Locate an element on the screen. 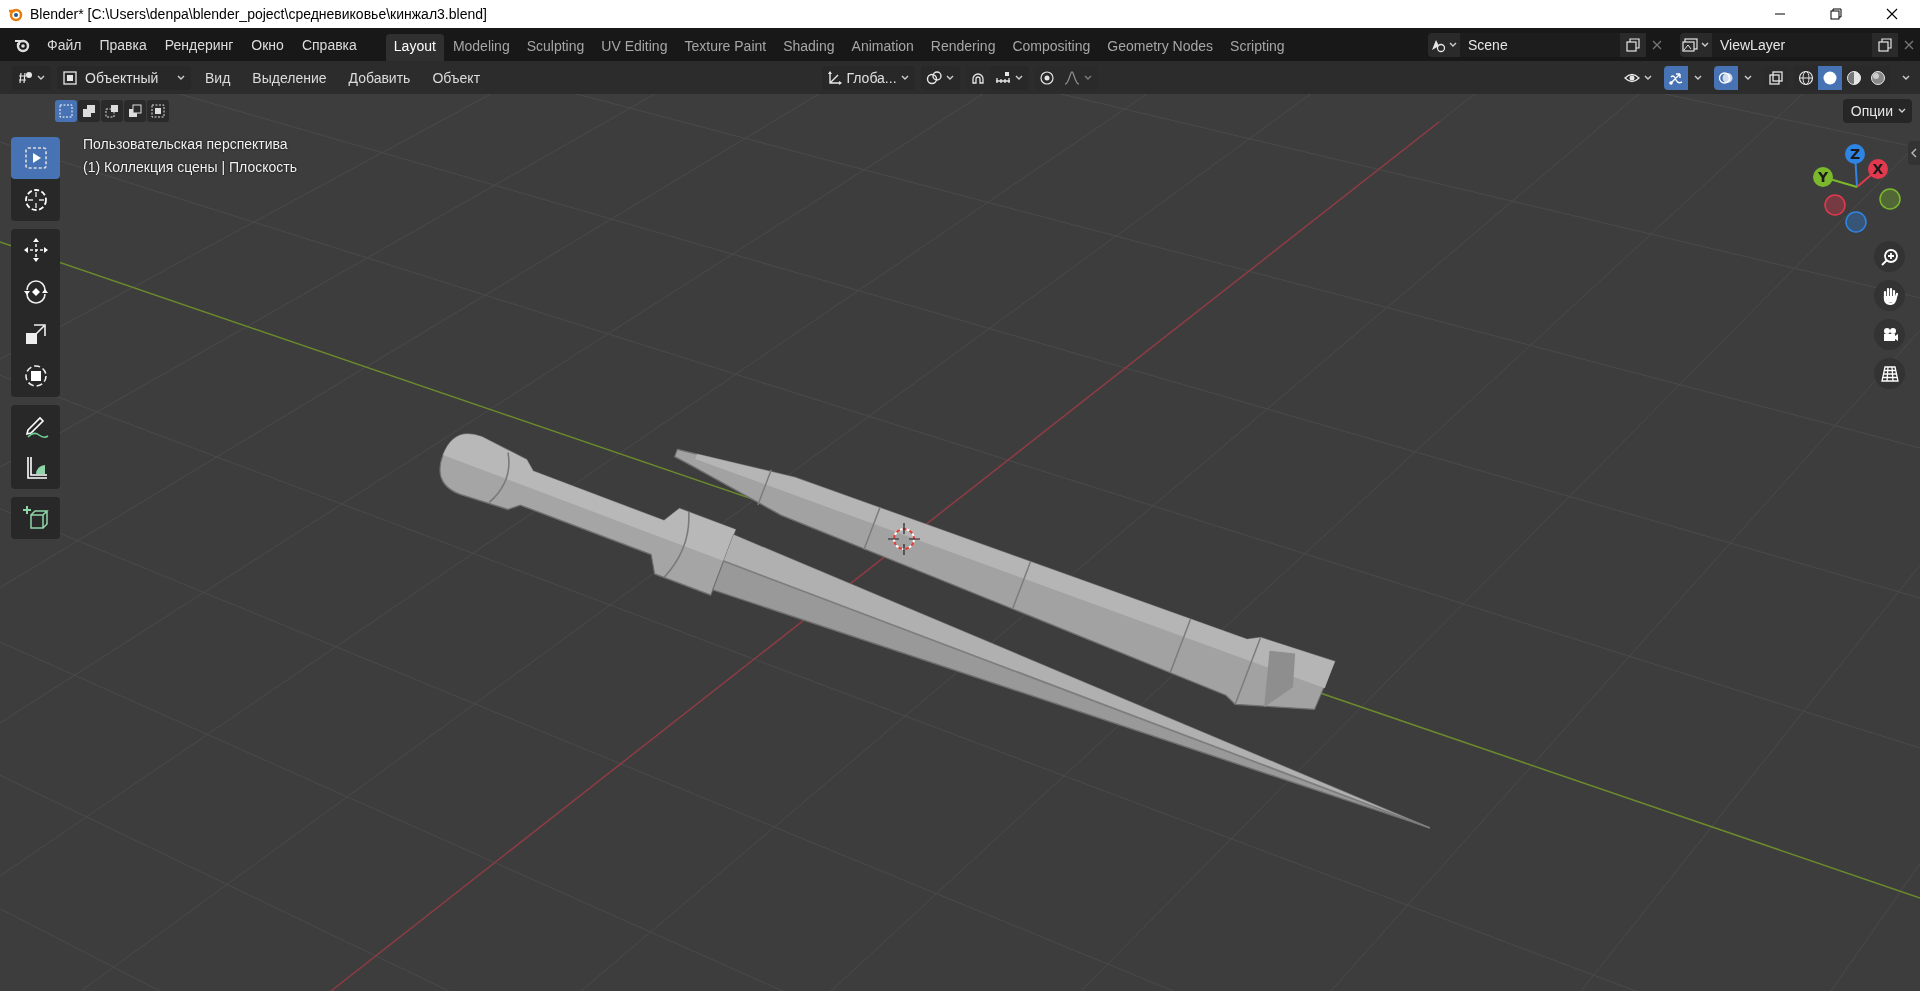 The width and height of the screenshot is (1920, 991). workspace-tab: Animation is located at coordinates (882, 47).